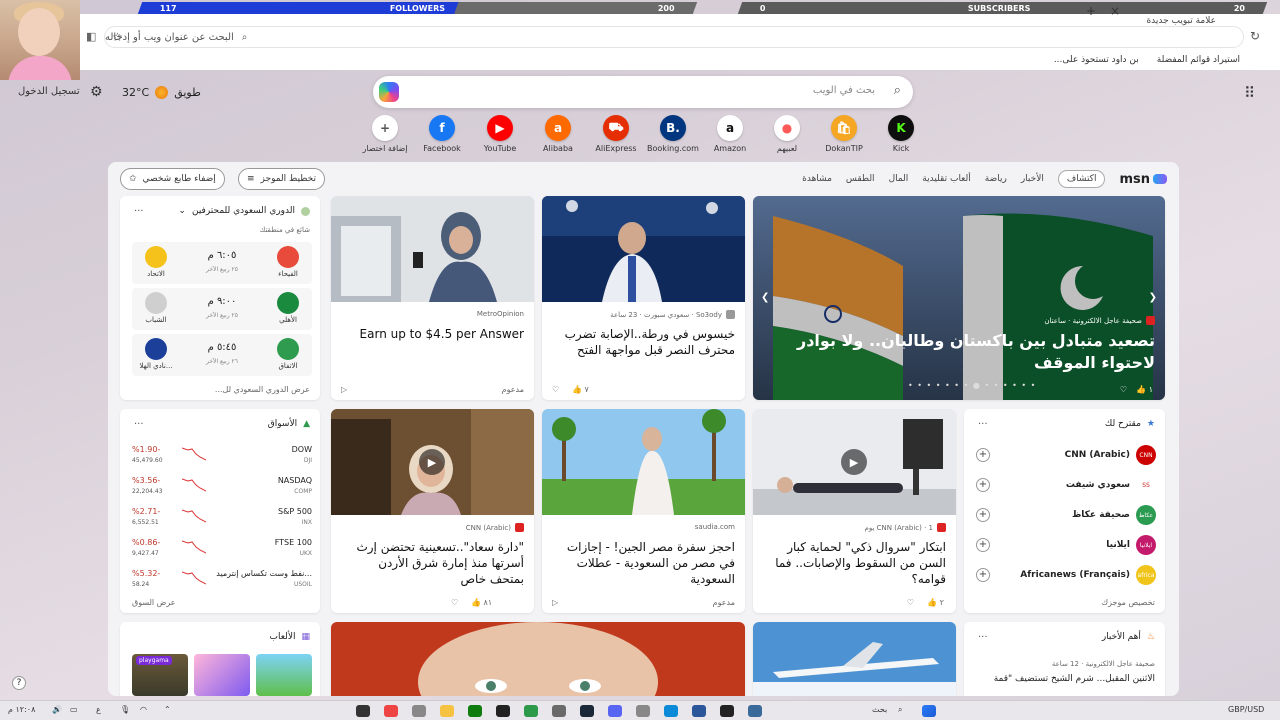 Image resolution: width=1280 pixels, height=720 pixels. What do you see at coordinates (49, 91) in the screenshot?
I see `signin-button: تسجيل الدخول` at bounding box center [49, 91].